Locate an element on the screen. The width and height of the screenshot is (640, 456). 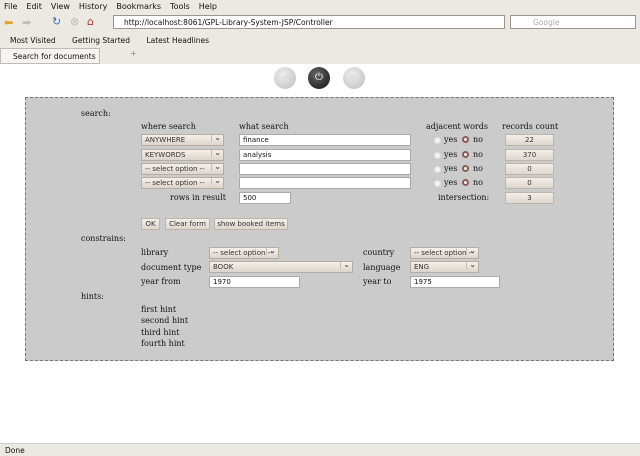
country-label: country is located at coordinates (379, 252).